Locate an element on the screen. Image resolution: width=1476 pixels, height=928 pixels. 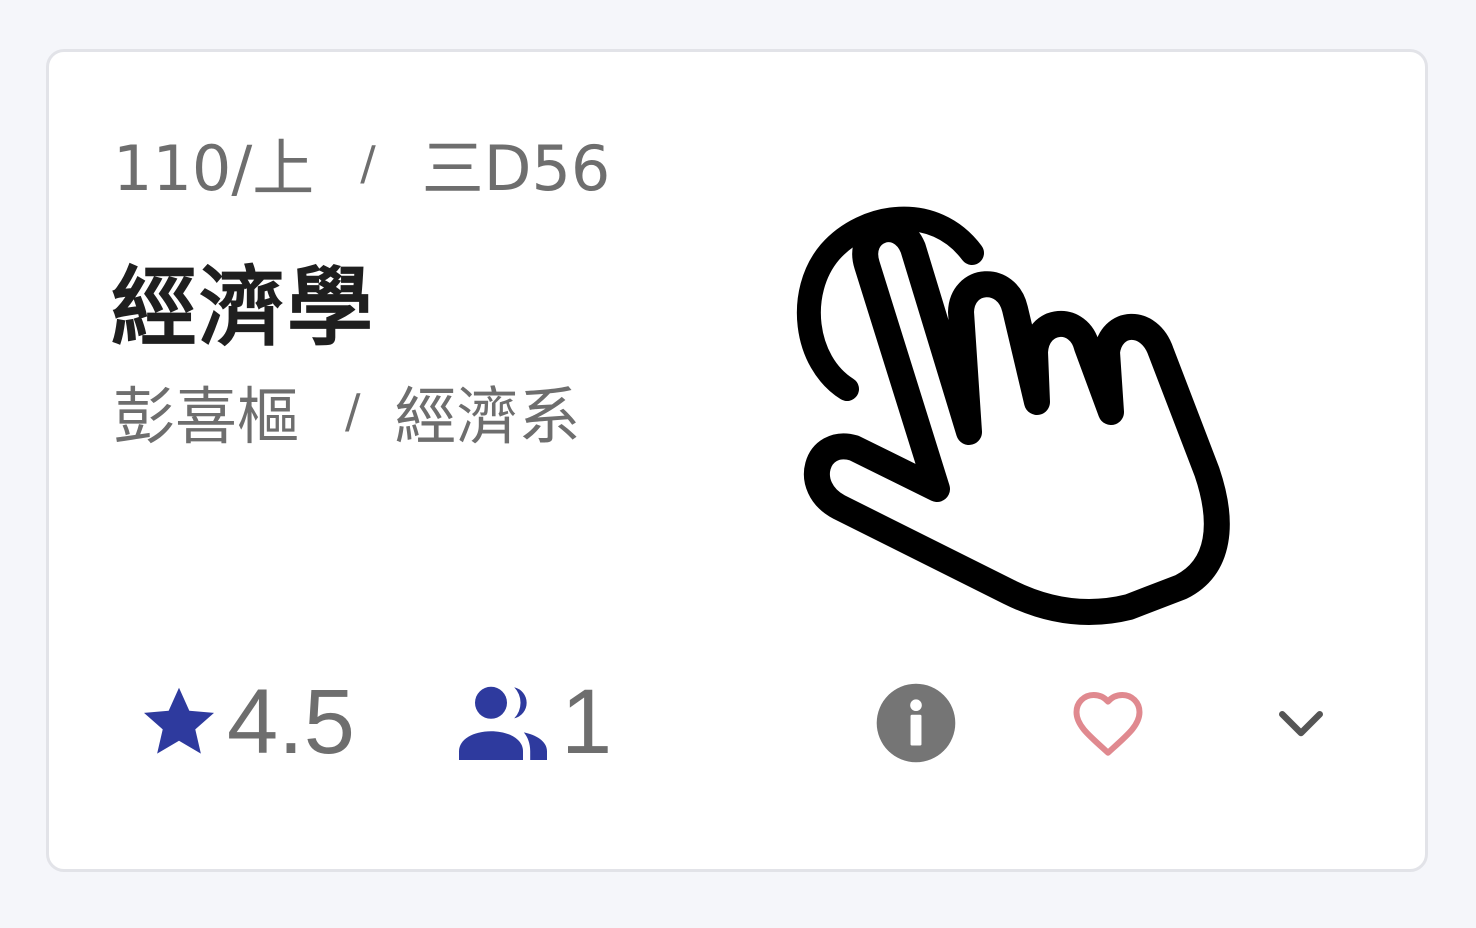
expand-button is located at coordinates (1301, 723).